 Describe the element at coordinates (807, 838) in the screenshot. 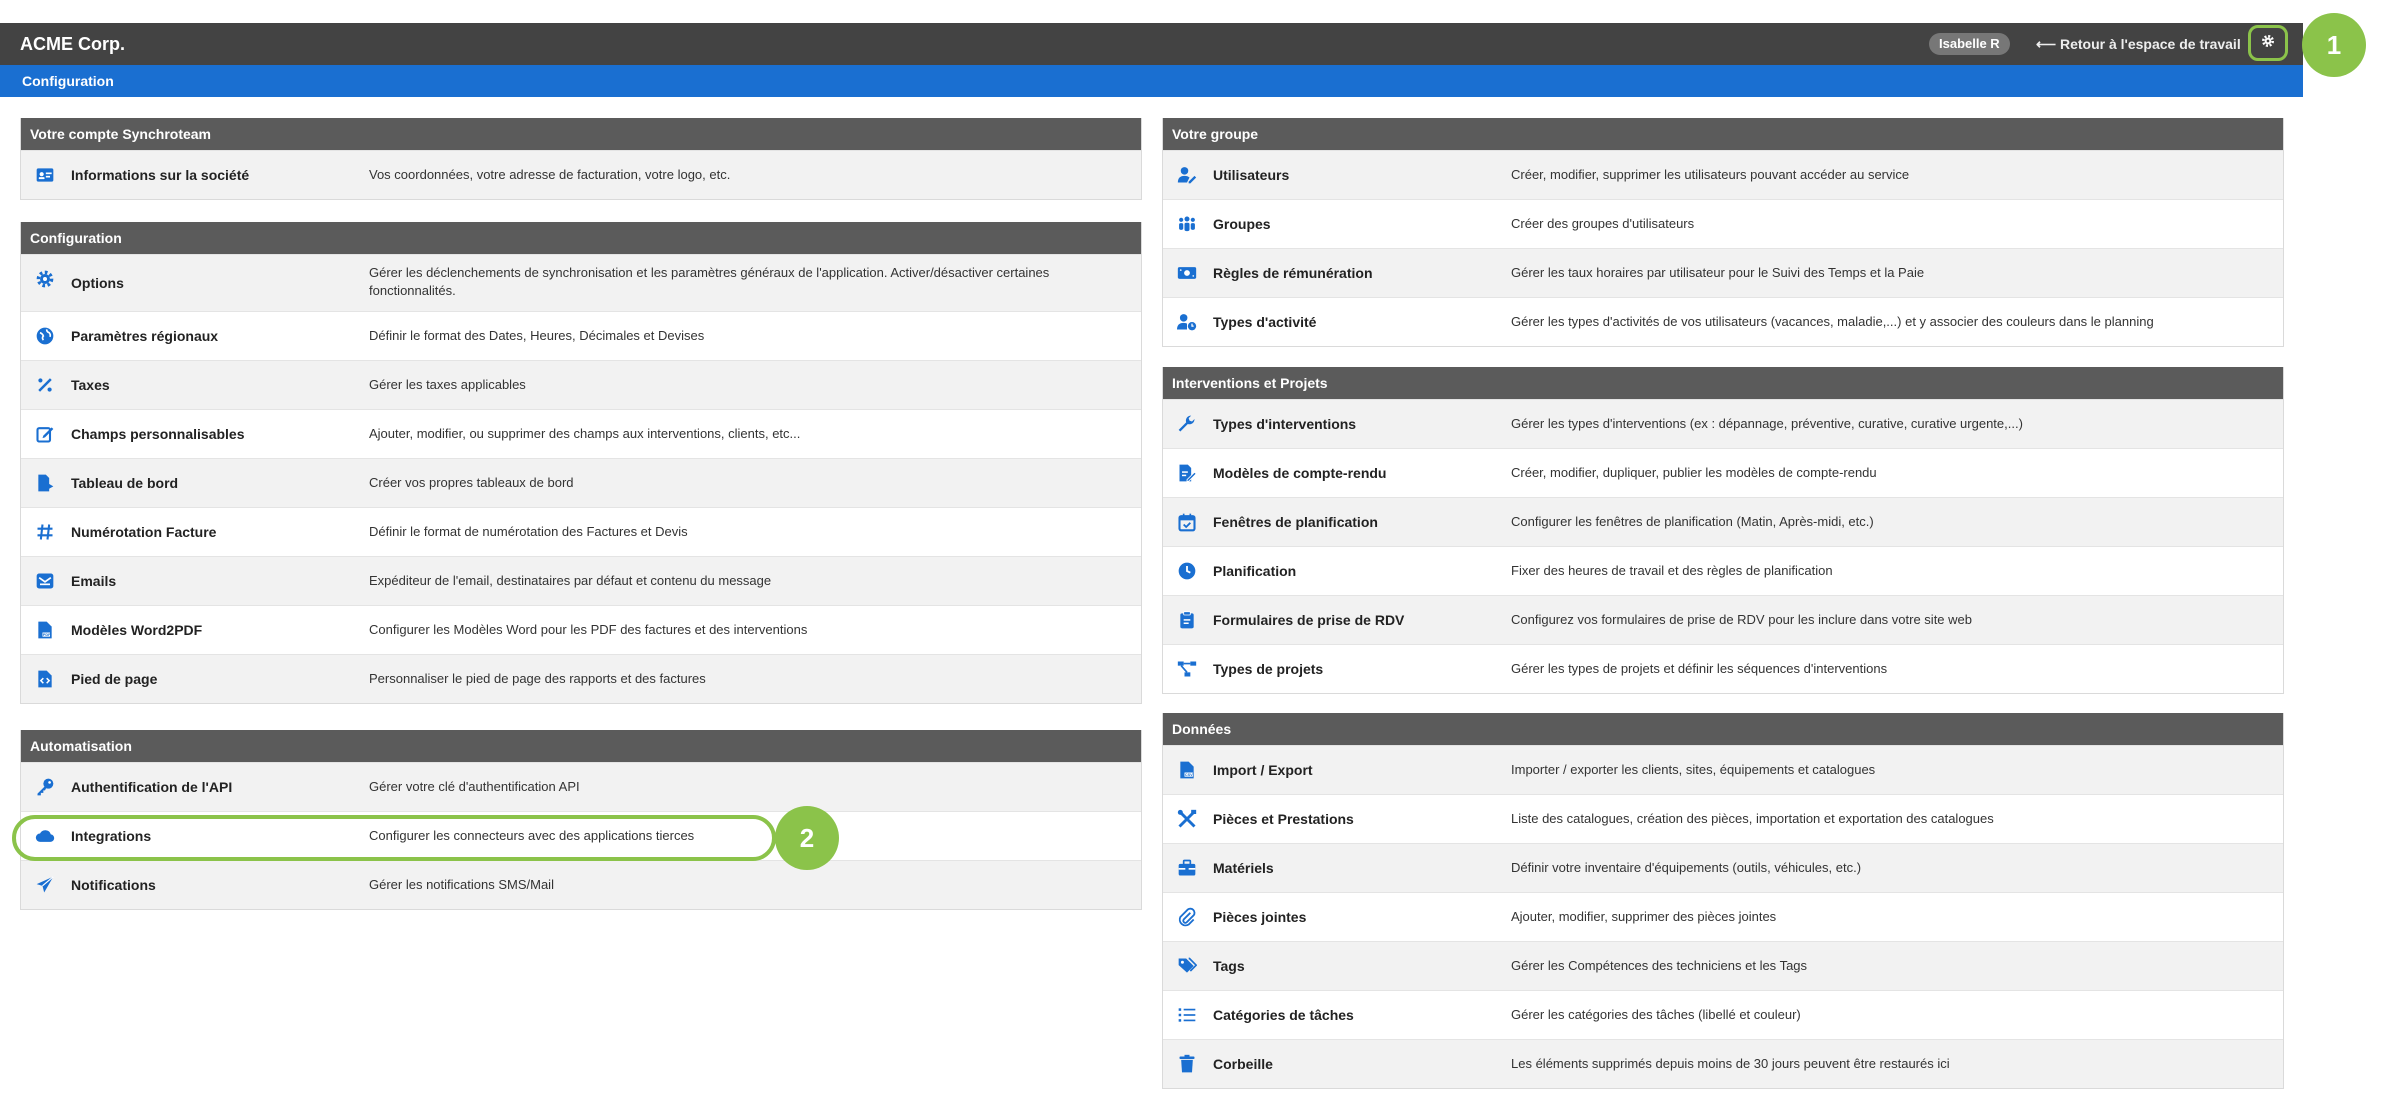

I see `callout-2: 2` at that location.